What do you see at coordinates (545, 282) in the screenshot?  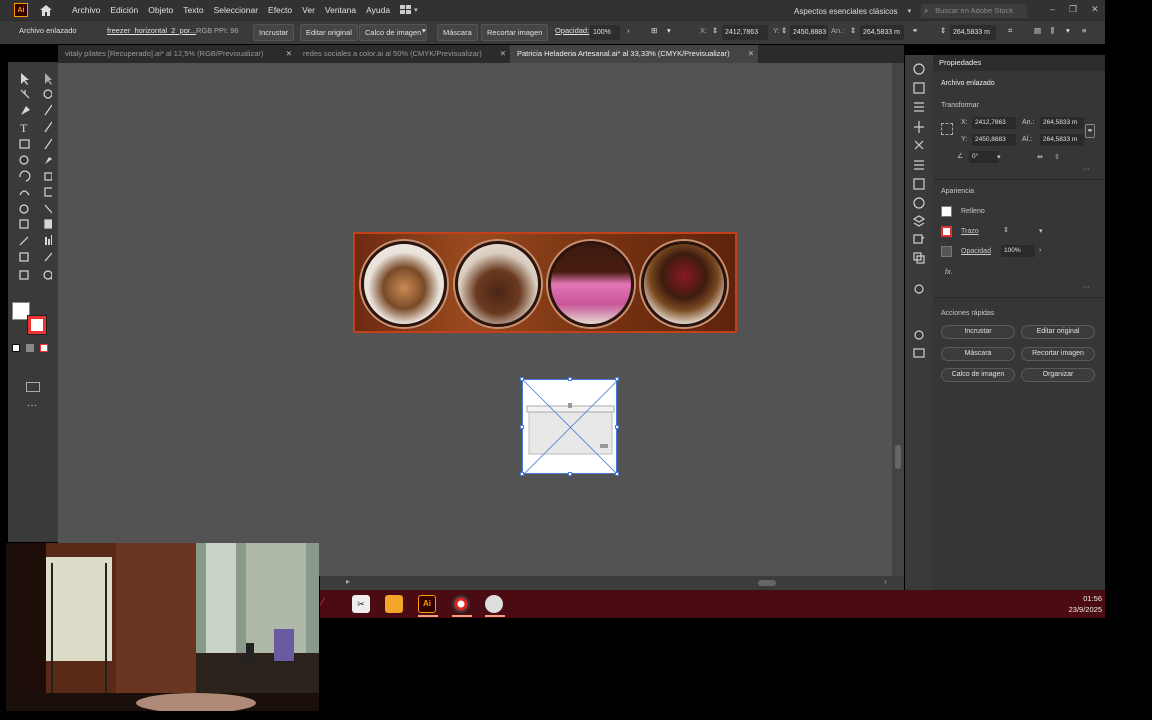 I see `ice-cream-banner-artwork` at bounding box center [545, 282].